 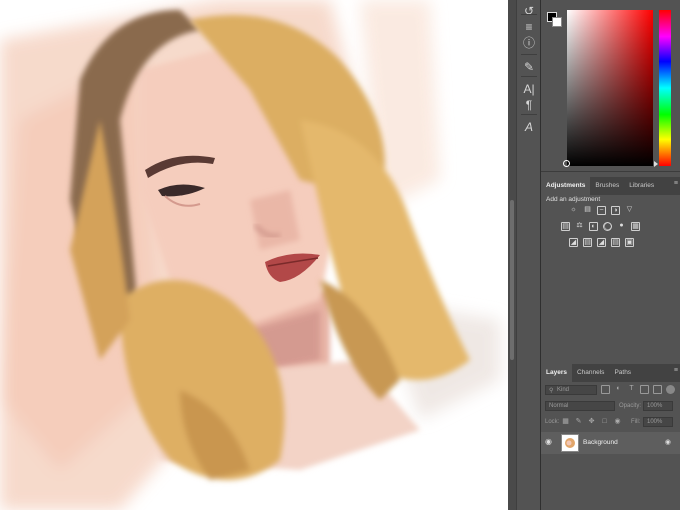 I want to click on levels-icon: ▤, so click(x=587, y=210).